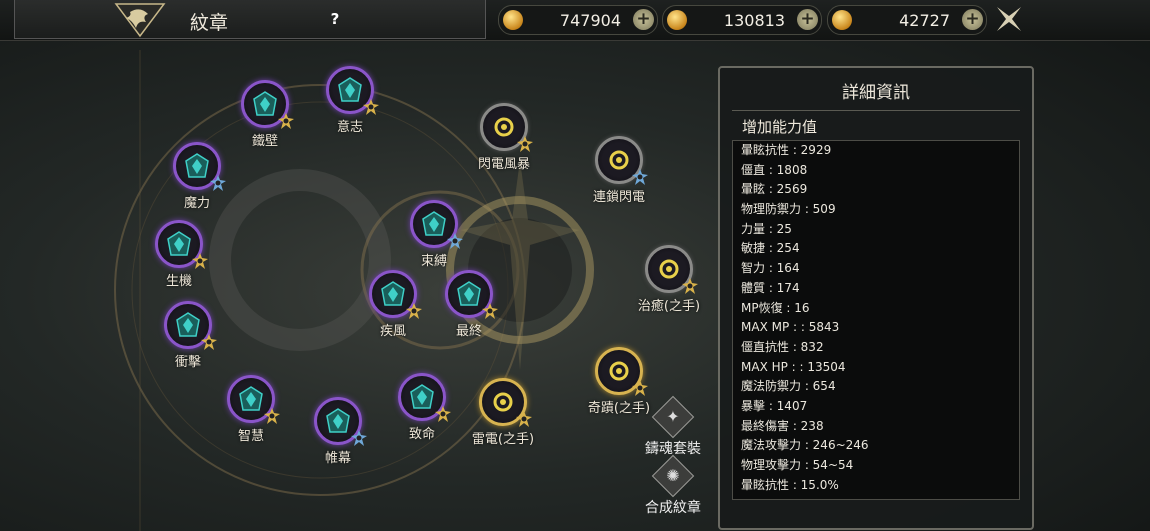 Image resolution: width=1150 pixels, height=531 pixels. I want to click on currency-coin: 42727 +, so click(907, 20).